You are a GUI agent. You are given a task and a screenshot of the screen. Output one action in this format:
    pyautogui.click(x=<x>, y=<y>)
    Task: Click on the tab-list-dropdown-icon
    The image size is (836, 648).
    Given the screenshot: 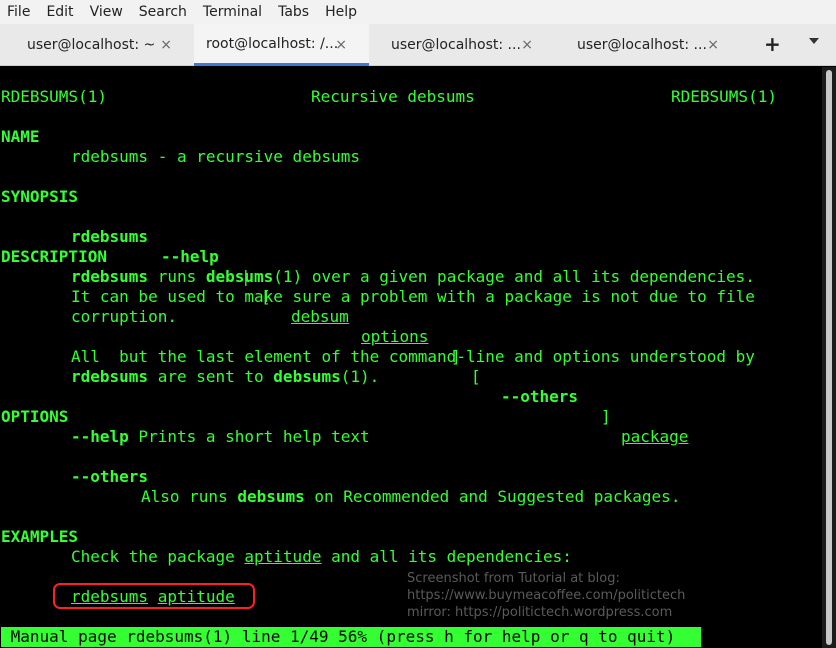 What is the action you would take?
    pyautogui.click(x=814, y=41)
    